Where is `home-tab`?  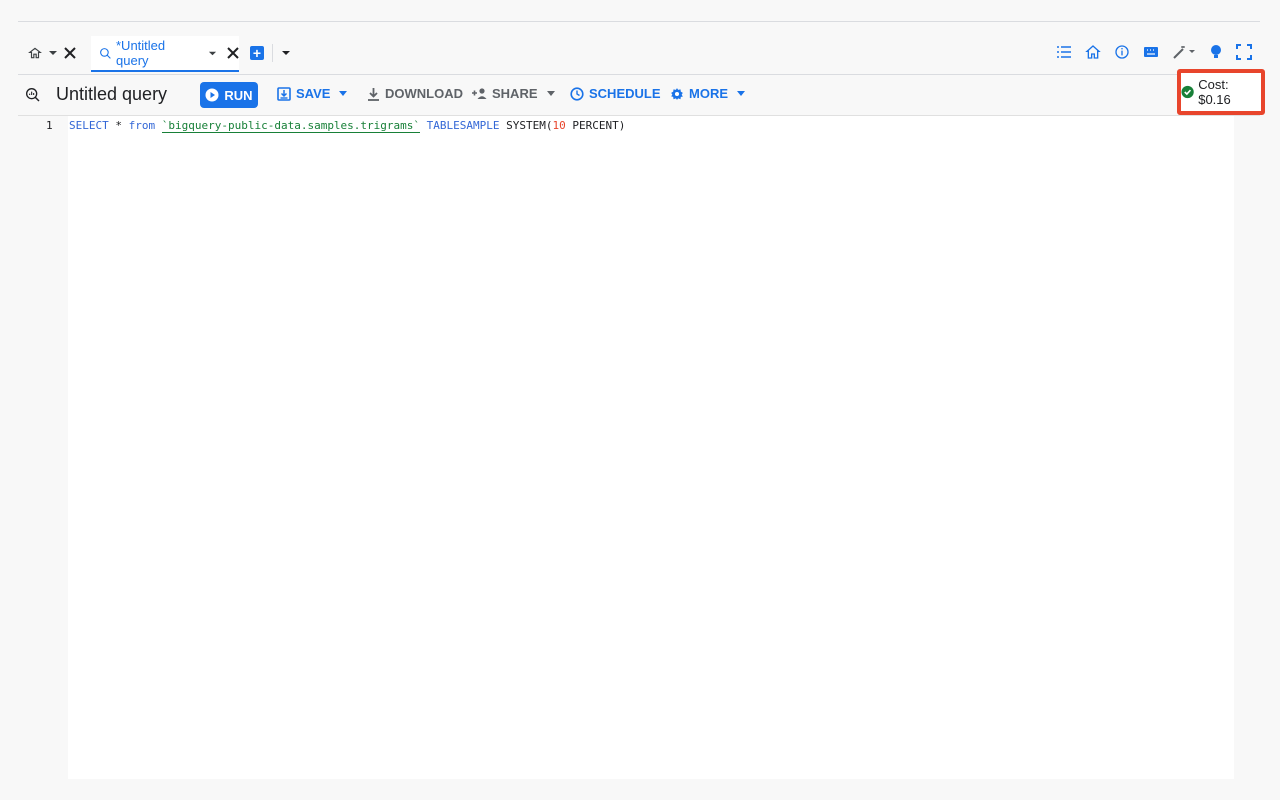 home-tab is located at coordinates (52, 53).